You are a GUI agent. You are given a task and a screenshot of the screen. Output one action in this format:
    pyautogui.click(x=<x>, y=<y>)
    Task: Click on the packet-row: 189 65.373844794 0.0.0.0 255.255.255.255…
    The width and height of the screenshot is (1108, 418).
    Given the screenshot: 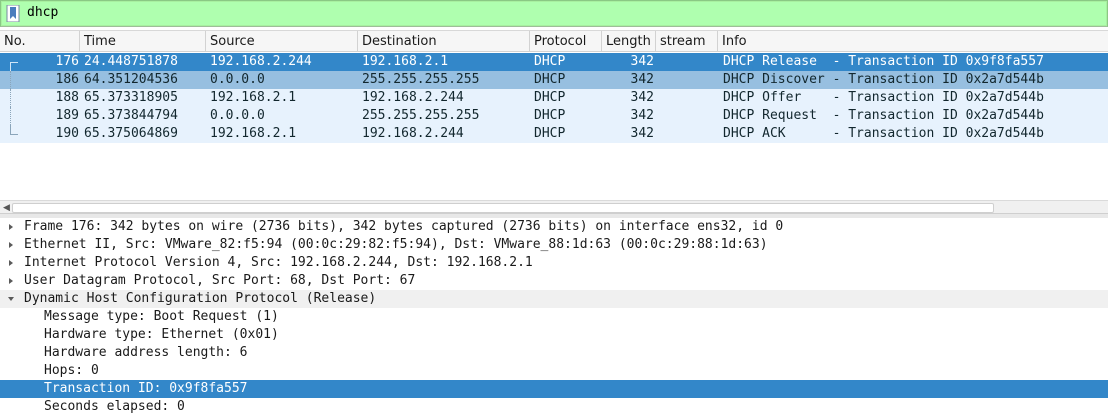 What is the action you would take?
    pyautogui.click(x=554, y=116)
    